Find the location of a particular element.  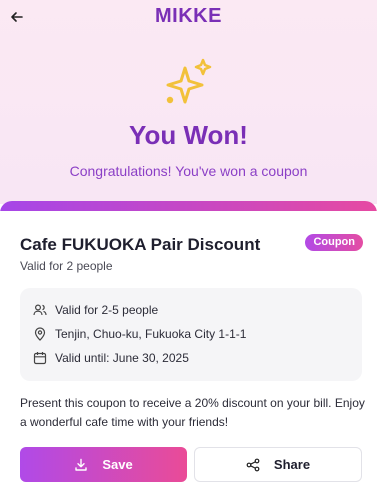

share-icon is located at coordinates (253, 465).